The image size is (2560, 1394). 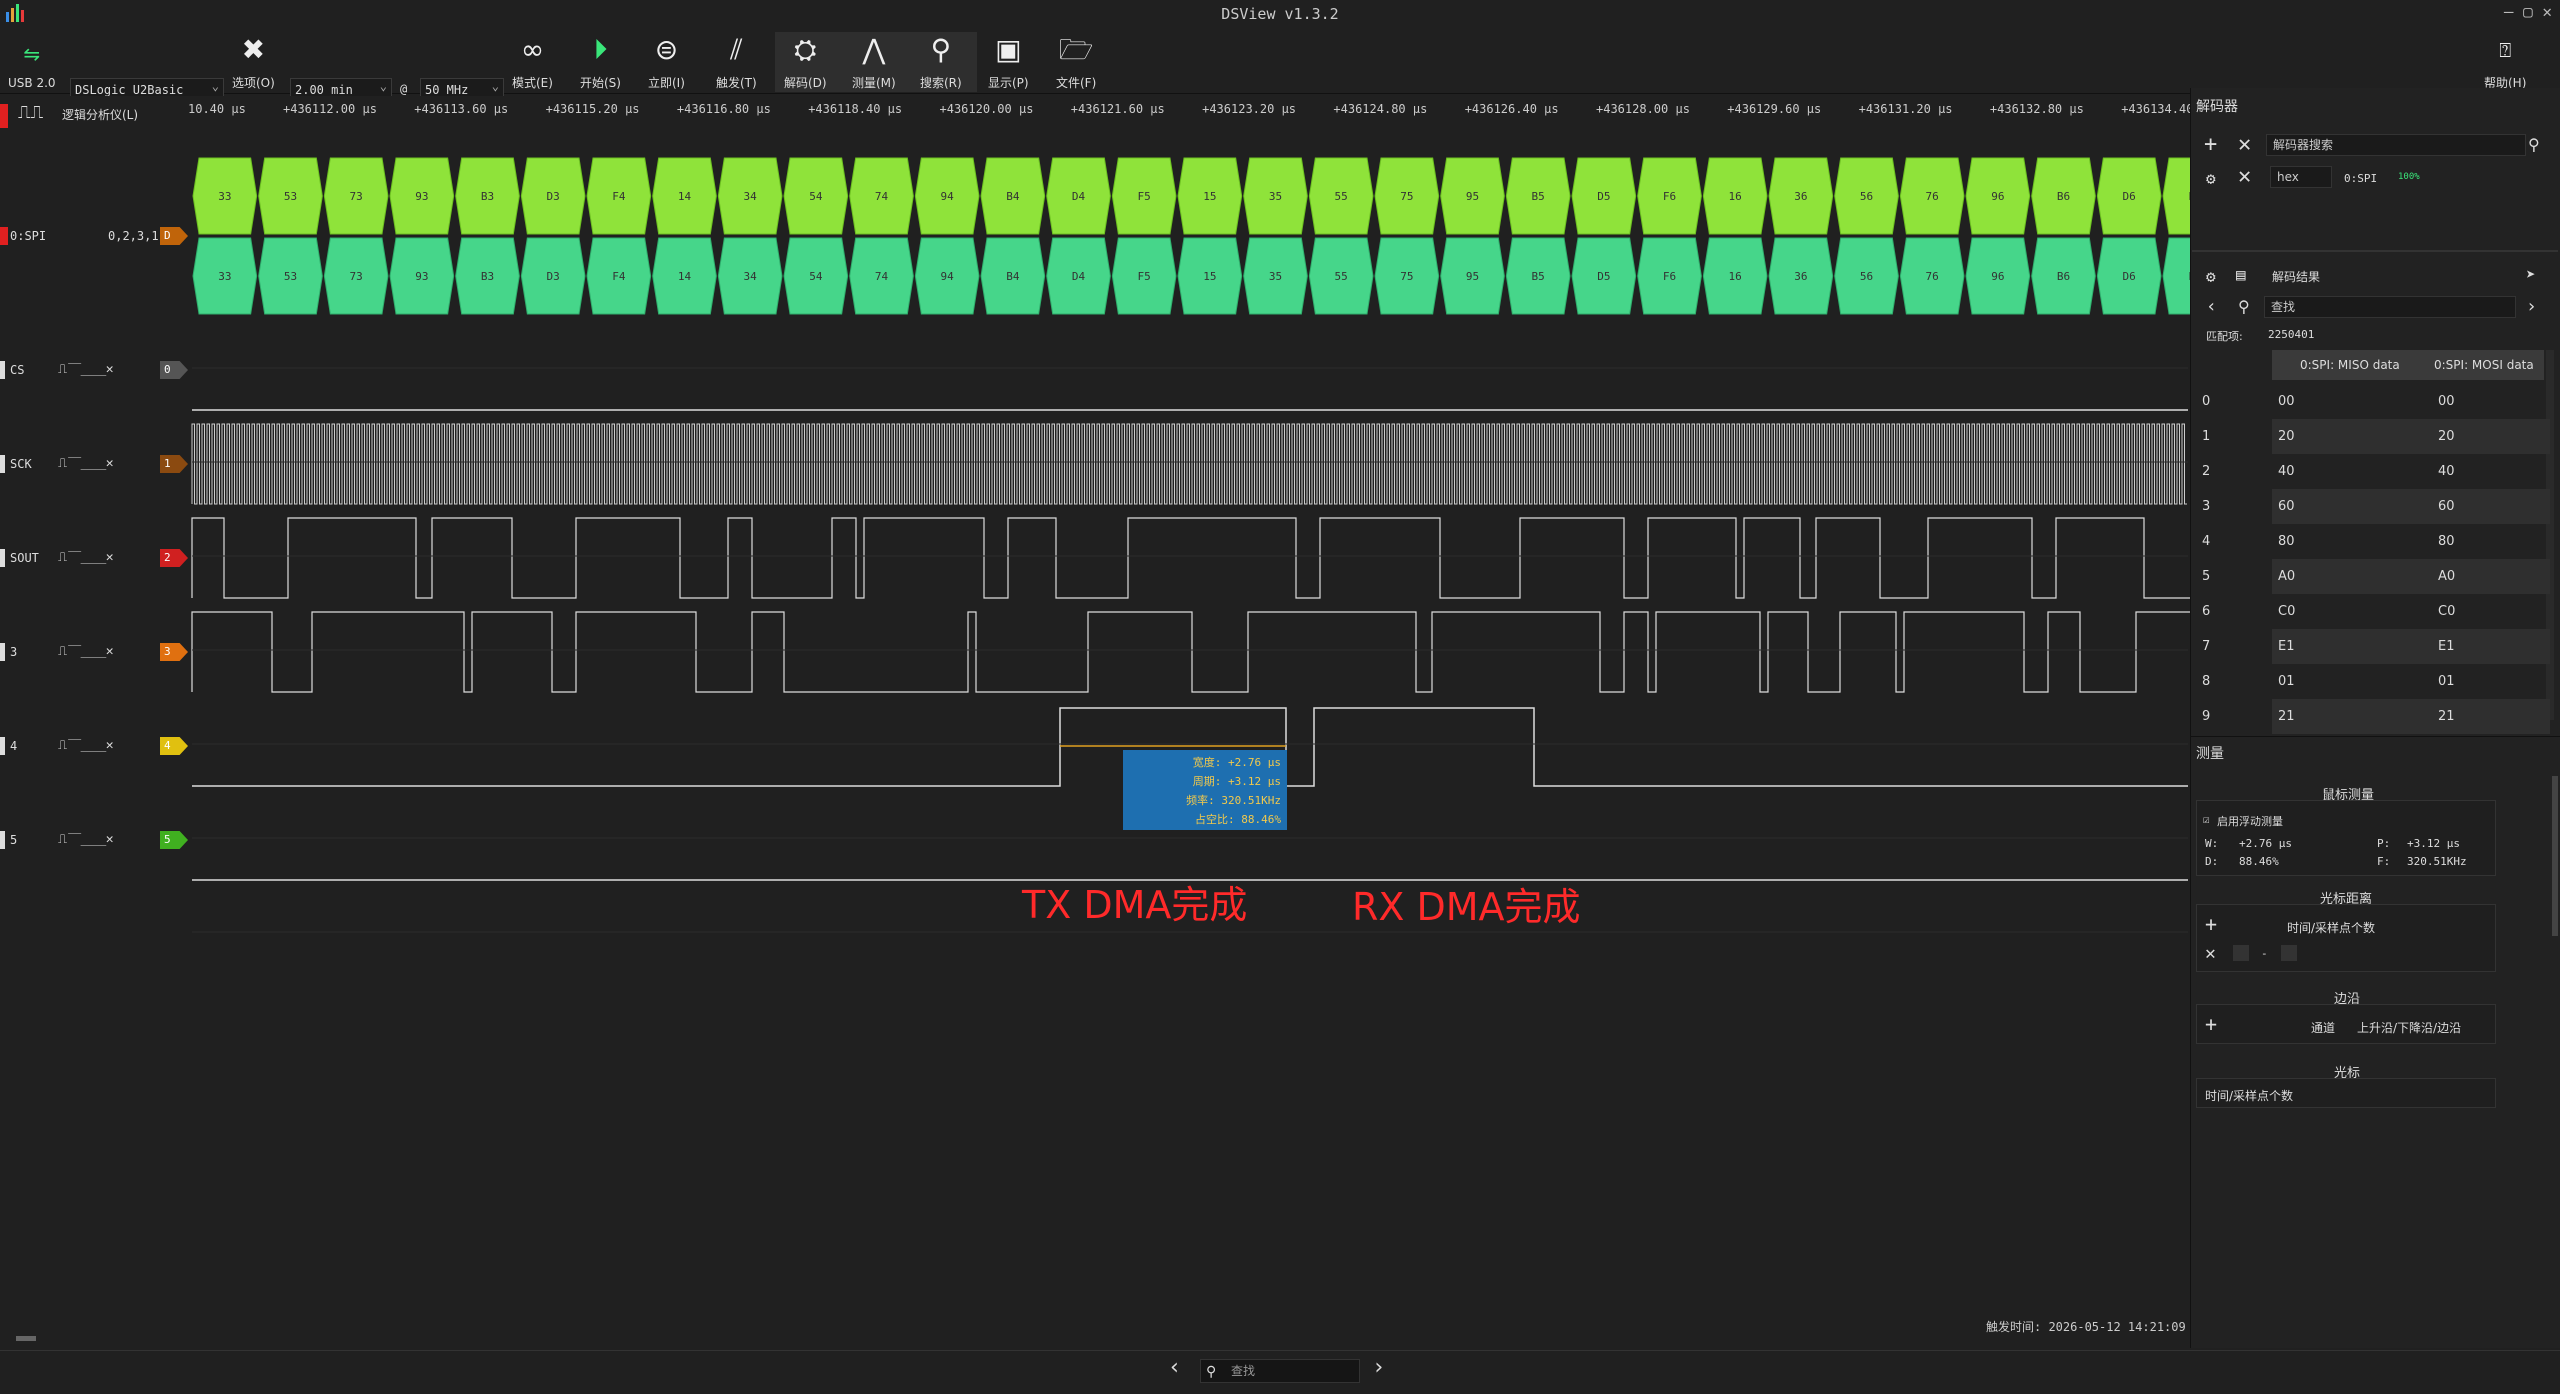 I want to click on table-row: 4 80 80, so click(x=2371, y=541).